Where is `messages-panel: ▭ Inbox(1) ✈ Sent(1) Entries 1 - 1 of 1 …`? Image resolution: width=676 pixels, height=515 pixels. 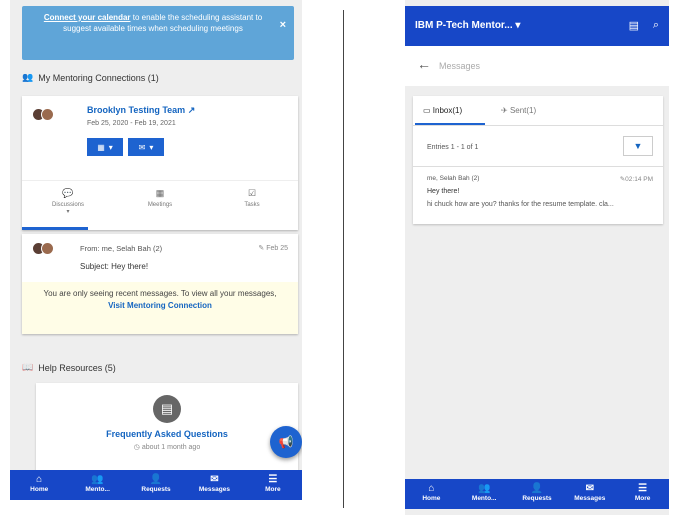
messages-panel: ▭ Inbox(1) ✈ Sent(1) Entries 1 - 1 of 1 … is located at coordinates (538, 160).